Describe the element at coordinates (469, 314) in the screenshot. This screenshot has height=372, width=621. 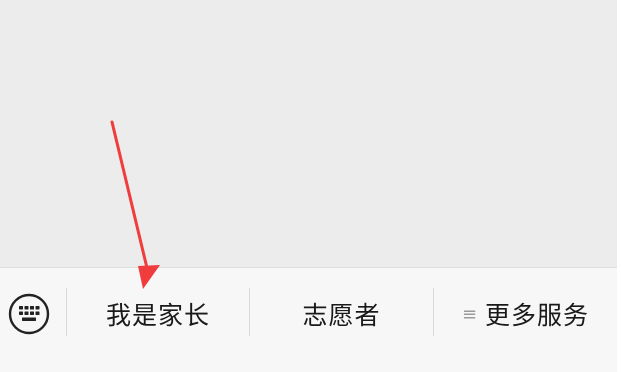
I see `hamburger-icon: ≡` at that location.